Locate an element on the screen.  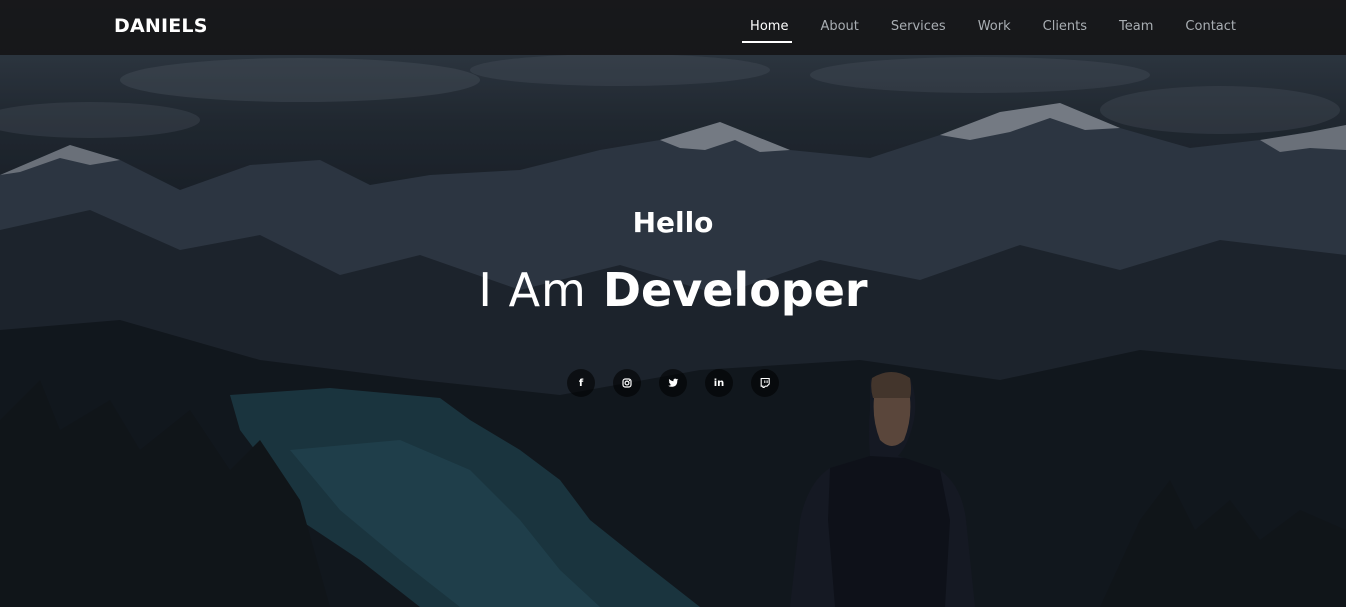
nav-item-label: Home is located at coordinates (769, 26).